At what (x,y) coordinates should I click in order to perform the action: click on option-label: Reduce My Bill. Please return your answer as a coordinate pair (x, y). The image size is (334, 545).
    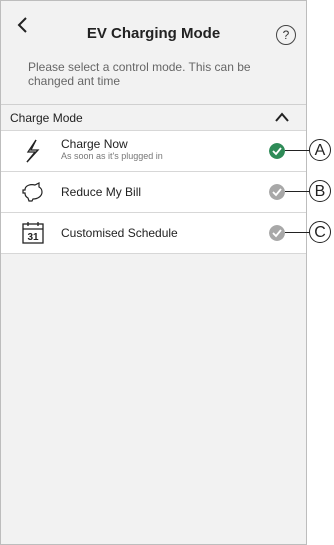
    Looking at the image, I should click on (101, 192).